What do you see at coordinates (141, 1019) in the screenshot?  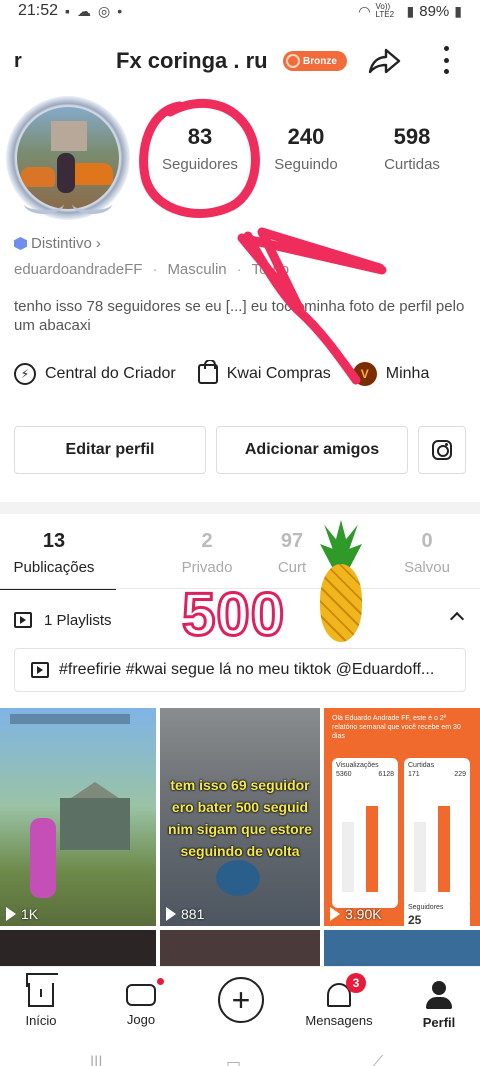 I see `nav-game-label: Jogo` at bounding box center [141, 1019].